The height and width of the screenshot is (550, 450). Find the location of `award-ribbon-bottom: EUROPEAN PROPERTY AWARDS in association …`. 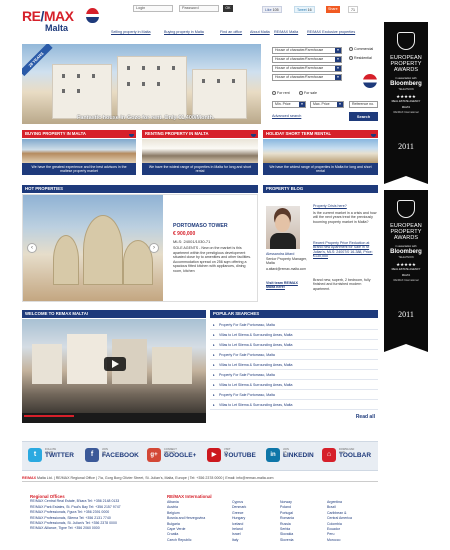

award-ribbon-bottom: EUROPEAN PROPERTY AWARDS in association … is located at coordinates (406, 271).